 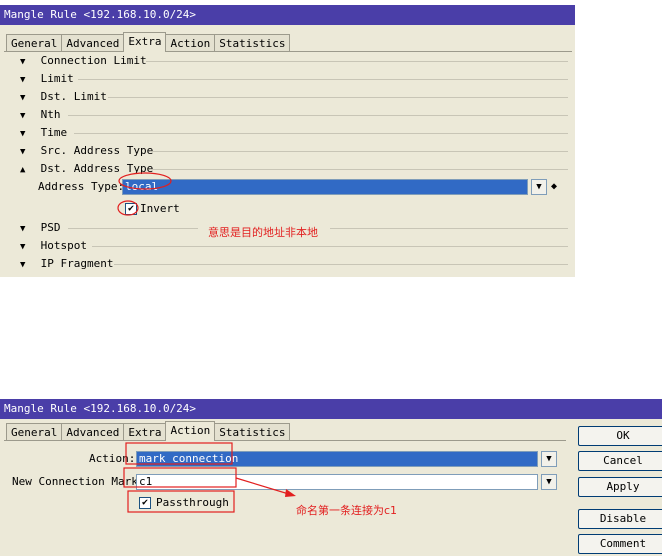 I want to click on section-time: ▼ Time, so click(x=43, y=133).